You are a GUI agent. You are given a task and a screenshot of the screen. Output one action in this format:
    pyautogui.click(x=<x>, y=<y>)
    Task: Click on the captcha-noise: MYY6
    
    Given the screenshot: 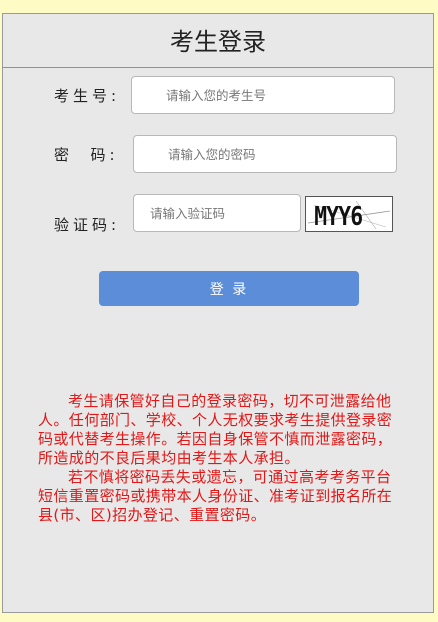 What is the action you would take?
    pyautogui.click(x=349, y=215)
    